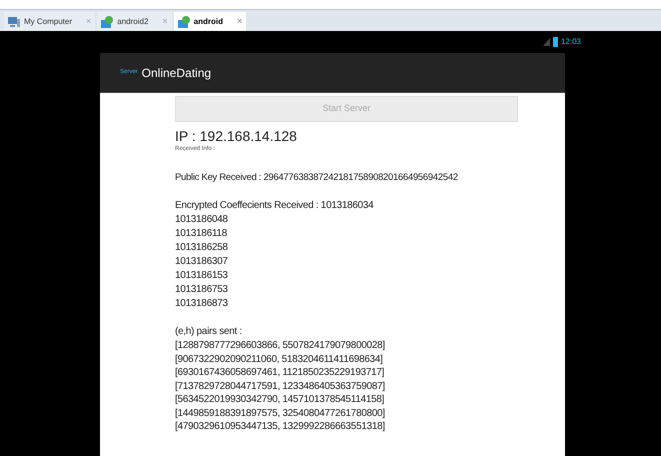 The width and height of the screenshot is (661, 456). I want to click on tab: android ×, so click(210, 21).